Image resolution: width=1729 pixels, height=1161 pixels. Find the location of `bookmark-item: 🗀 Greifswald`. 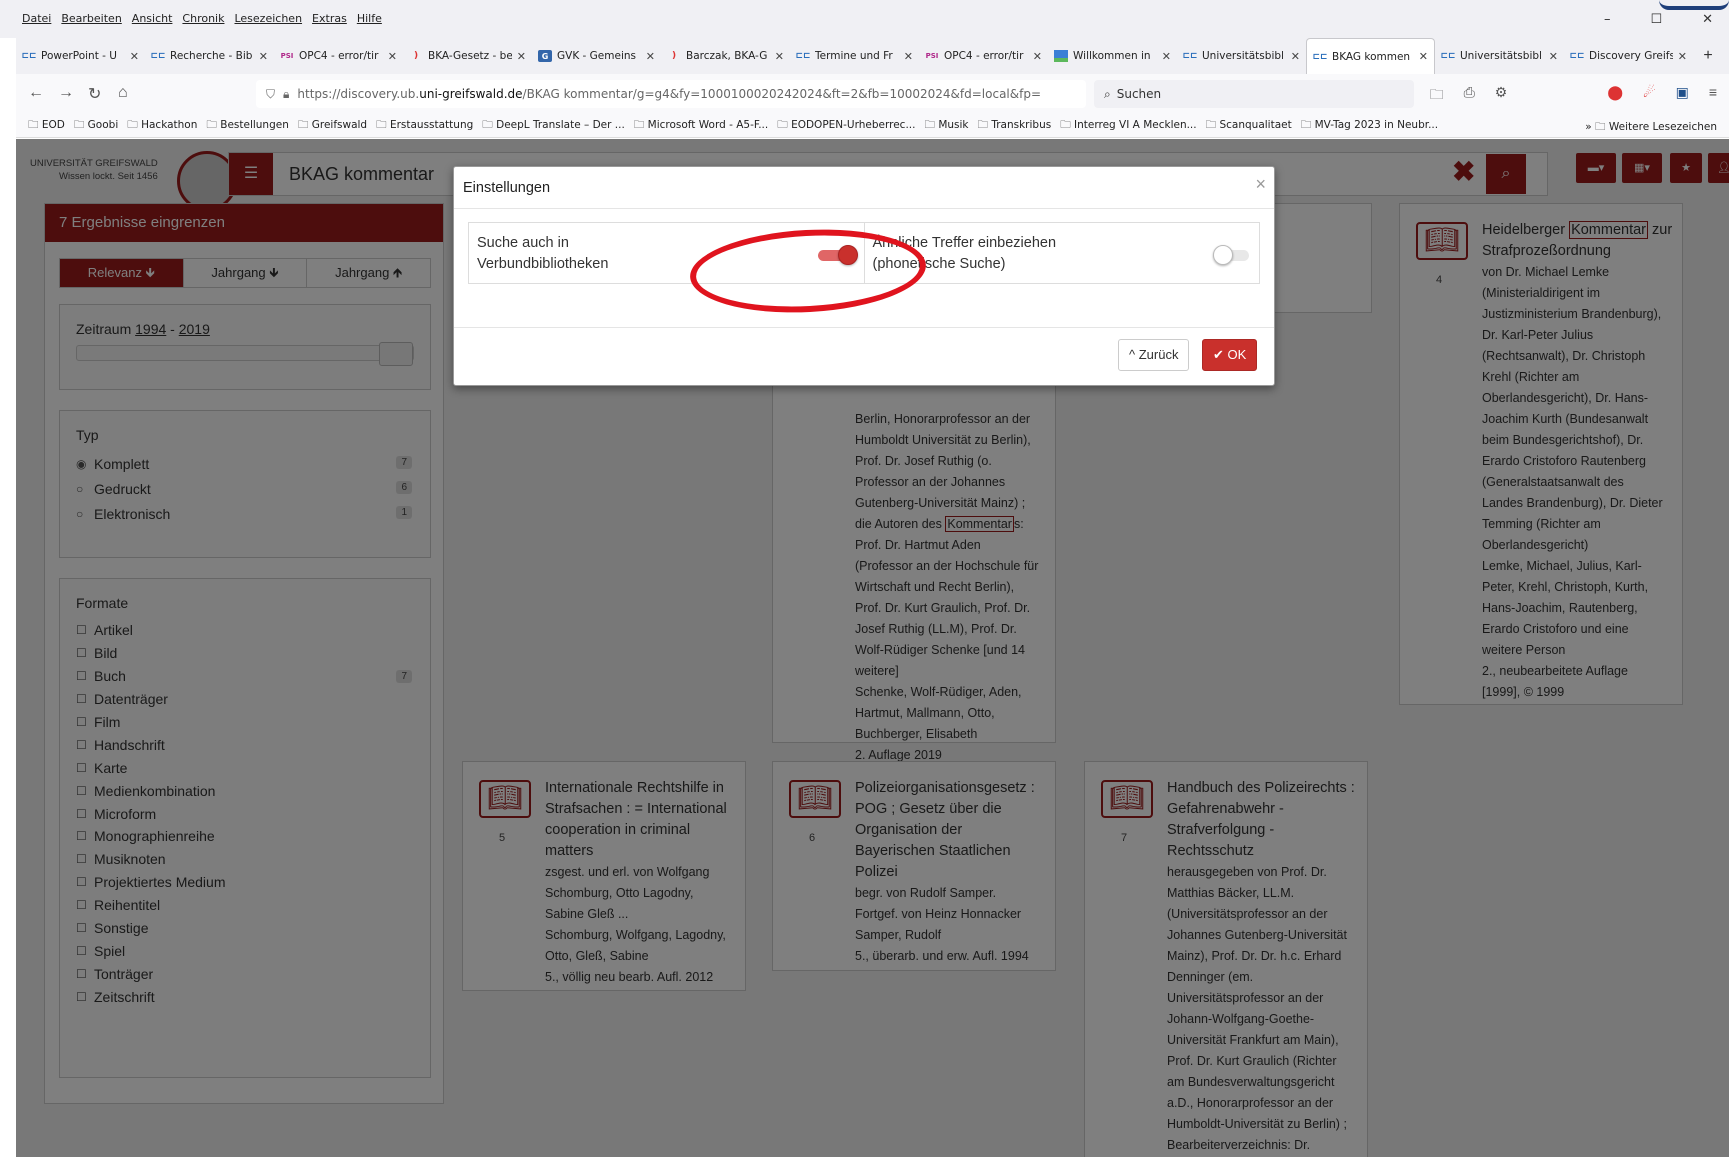

bookmark-item: 🗀 Greifswald is located at coordinates (332, 126).